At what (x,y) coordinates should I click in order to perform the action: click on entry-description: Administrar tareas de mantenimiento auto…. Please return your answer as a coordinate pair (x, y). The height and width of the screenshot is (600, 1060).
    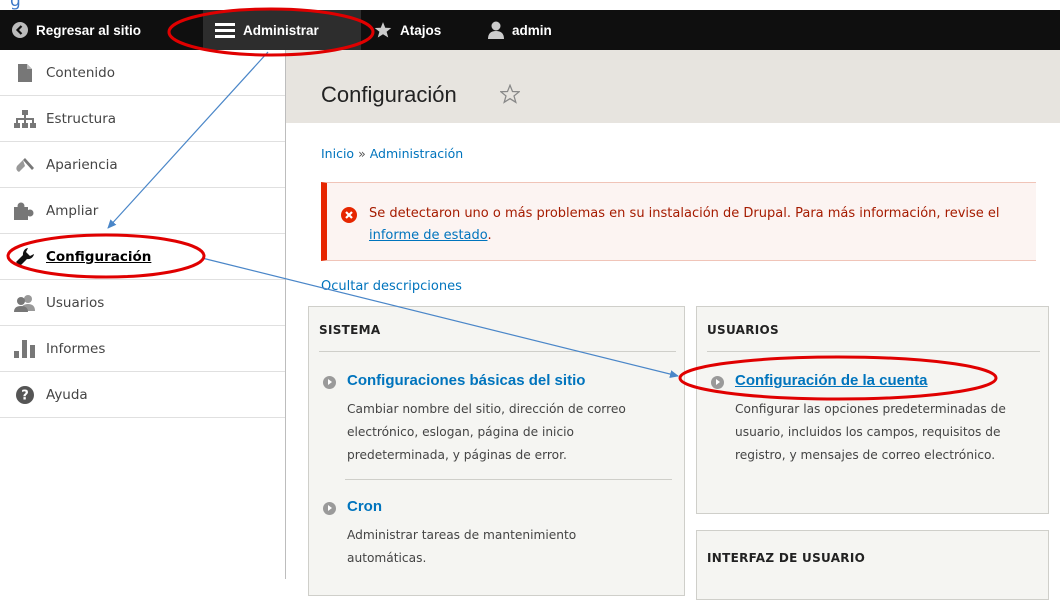
    Looking at the image, I should click on (462, 546).